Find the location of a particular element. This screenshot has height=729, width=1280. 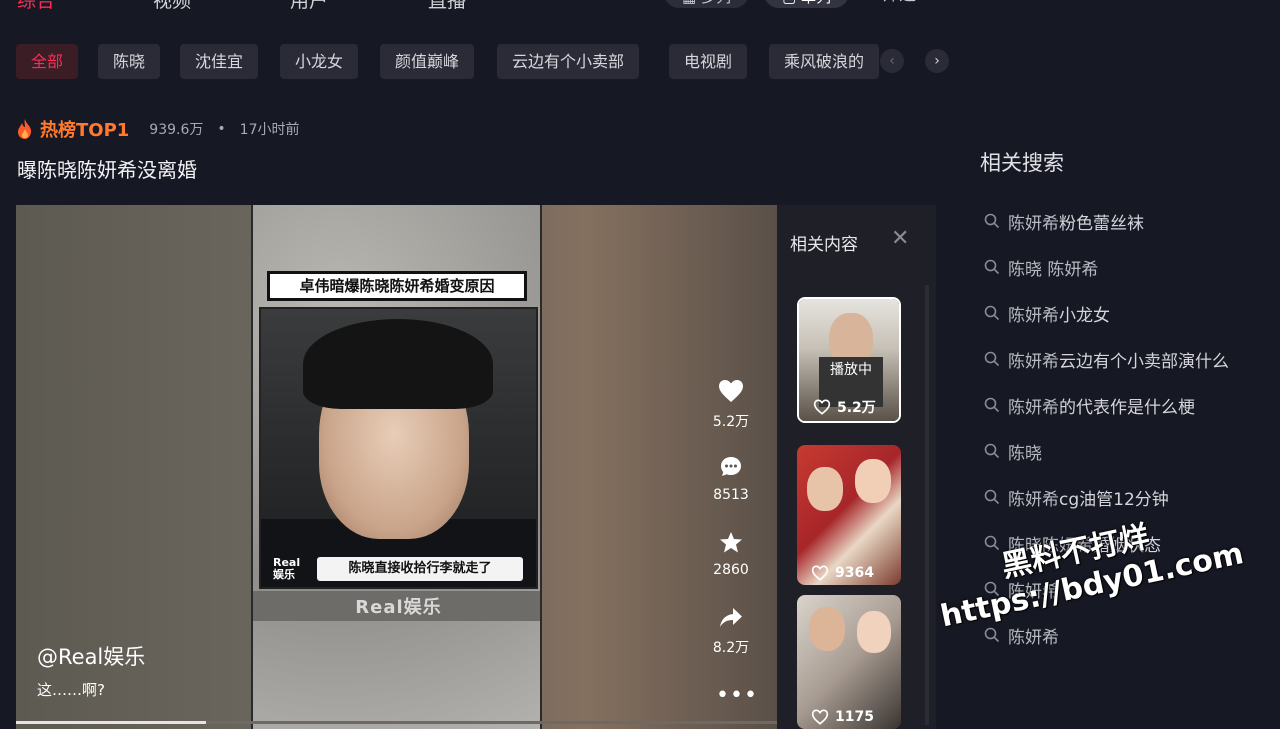

tab-users: 用户 is located at coordinates (309, 6).